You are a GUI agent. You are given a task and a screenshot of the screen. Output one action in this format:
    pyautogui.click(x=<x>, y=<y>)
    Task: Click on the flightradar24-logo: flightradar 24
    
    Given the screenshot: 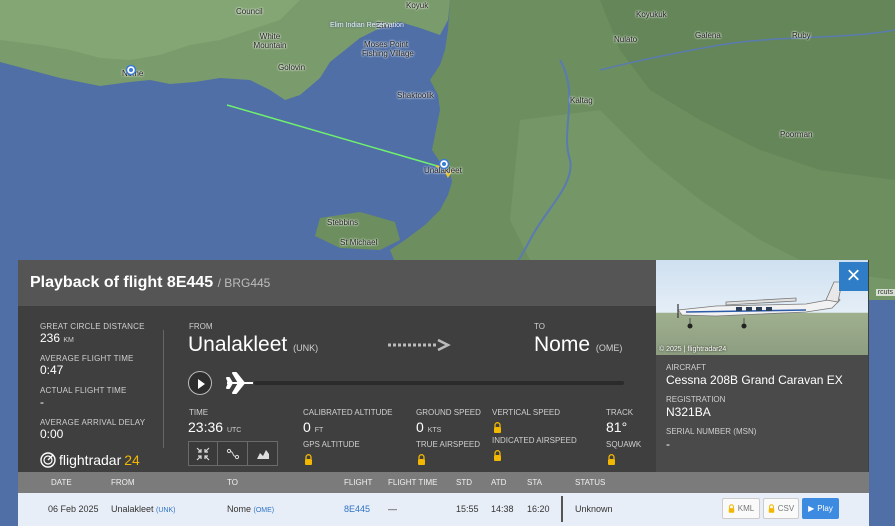 What is the action you would take?
    pyautogui.click(x=90, y=460)
    